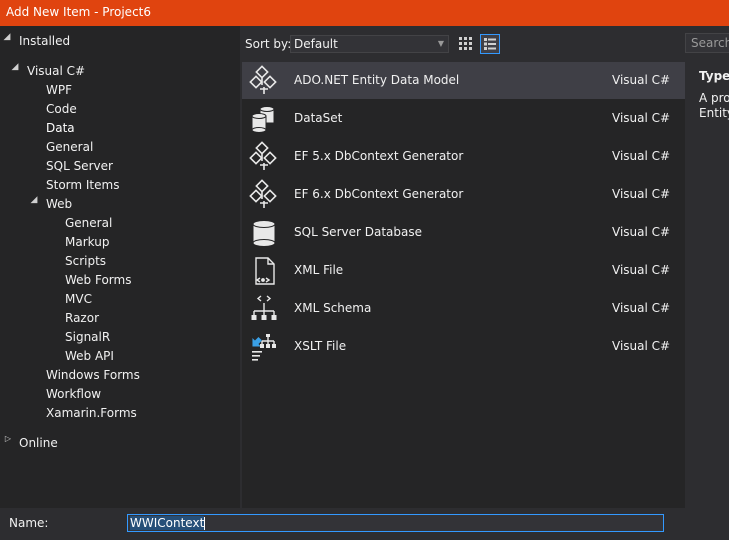 This screenshot has height=540, width=729. I want to click on entity-model-icon, so click(263, 79).